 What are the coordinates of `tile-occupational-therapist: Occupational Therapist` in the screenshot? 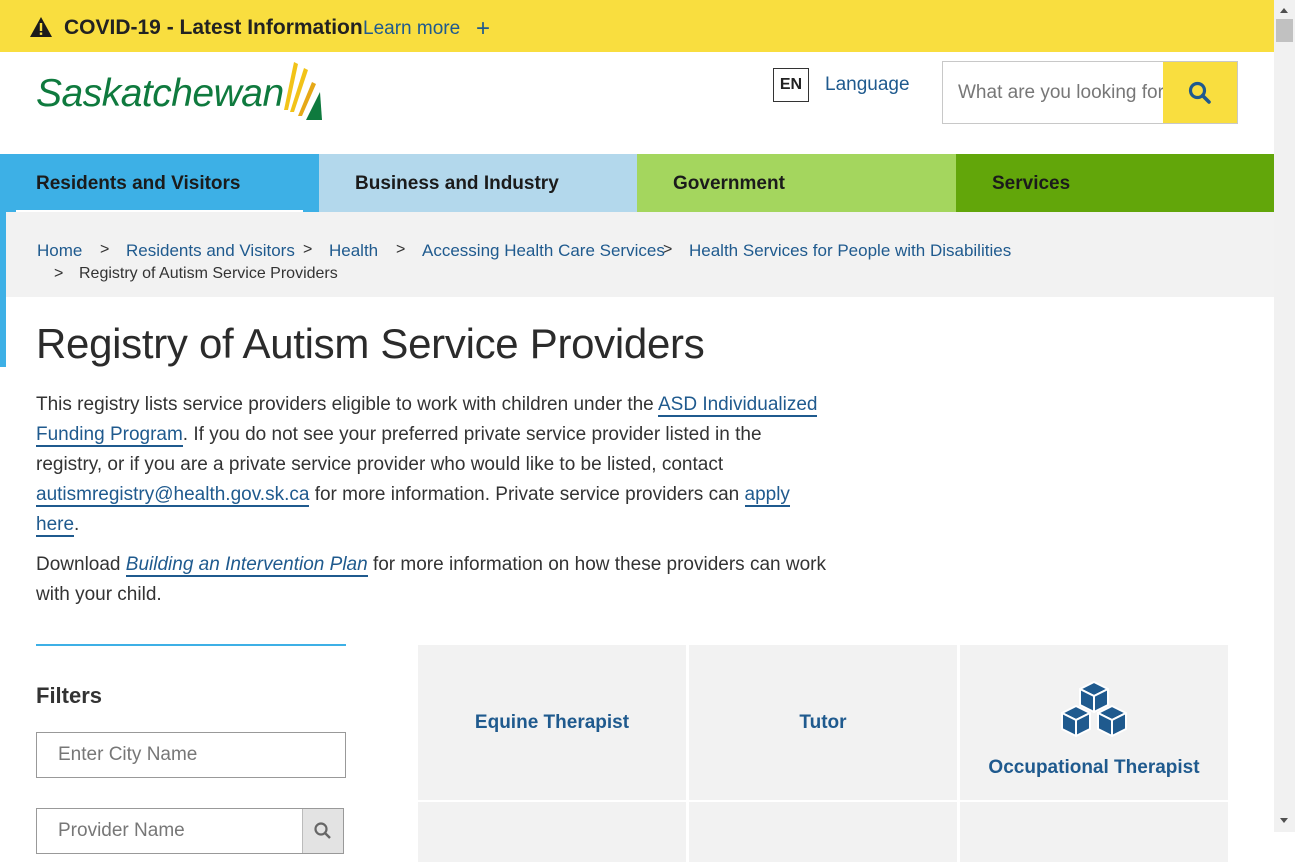 It's located at (1094, 722).